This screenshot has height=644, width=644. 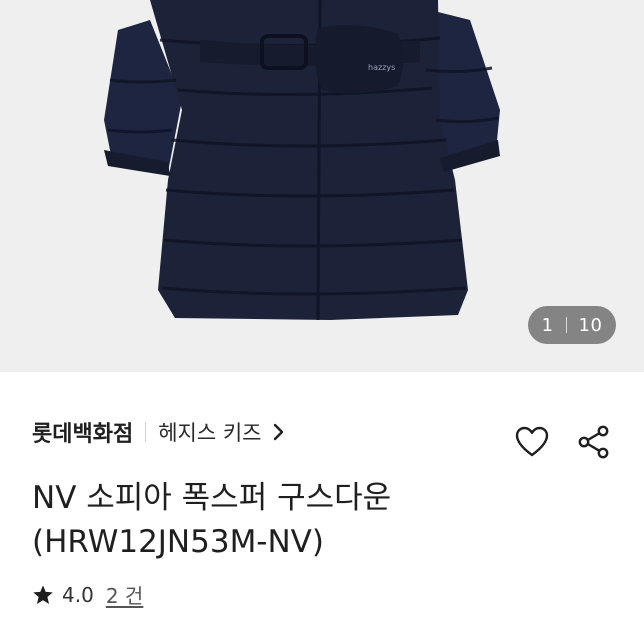 I want to click on star-icon, so click(x=43, y=595).